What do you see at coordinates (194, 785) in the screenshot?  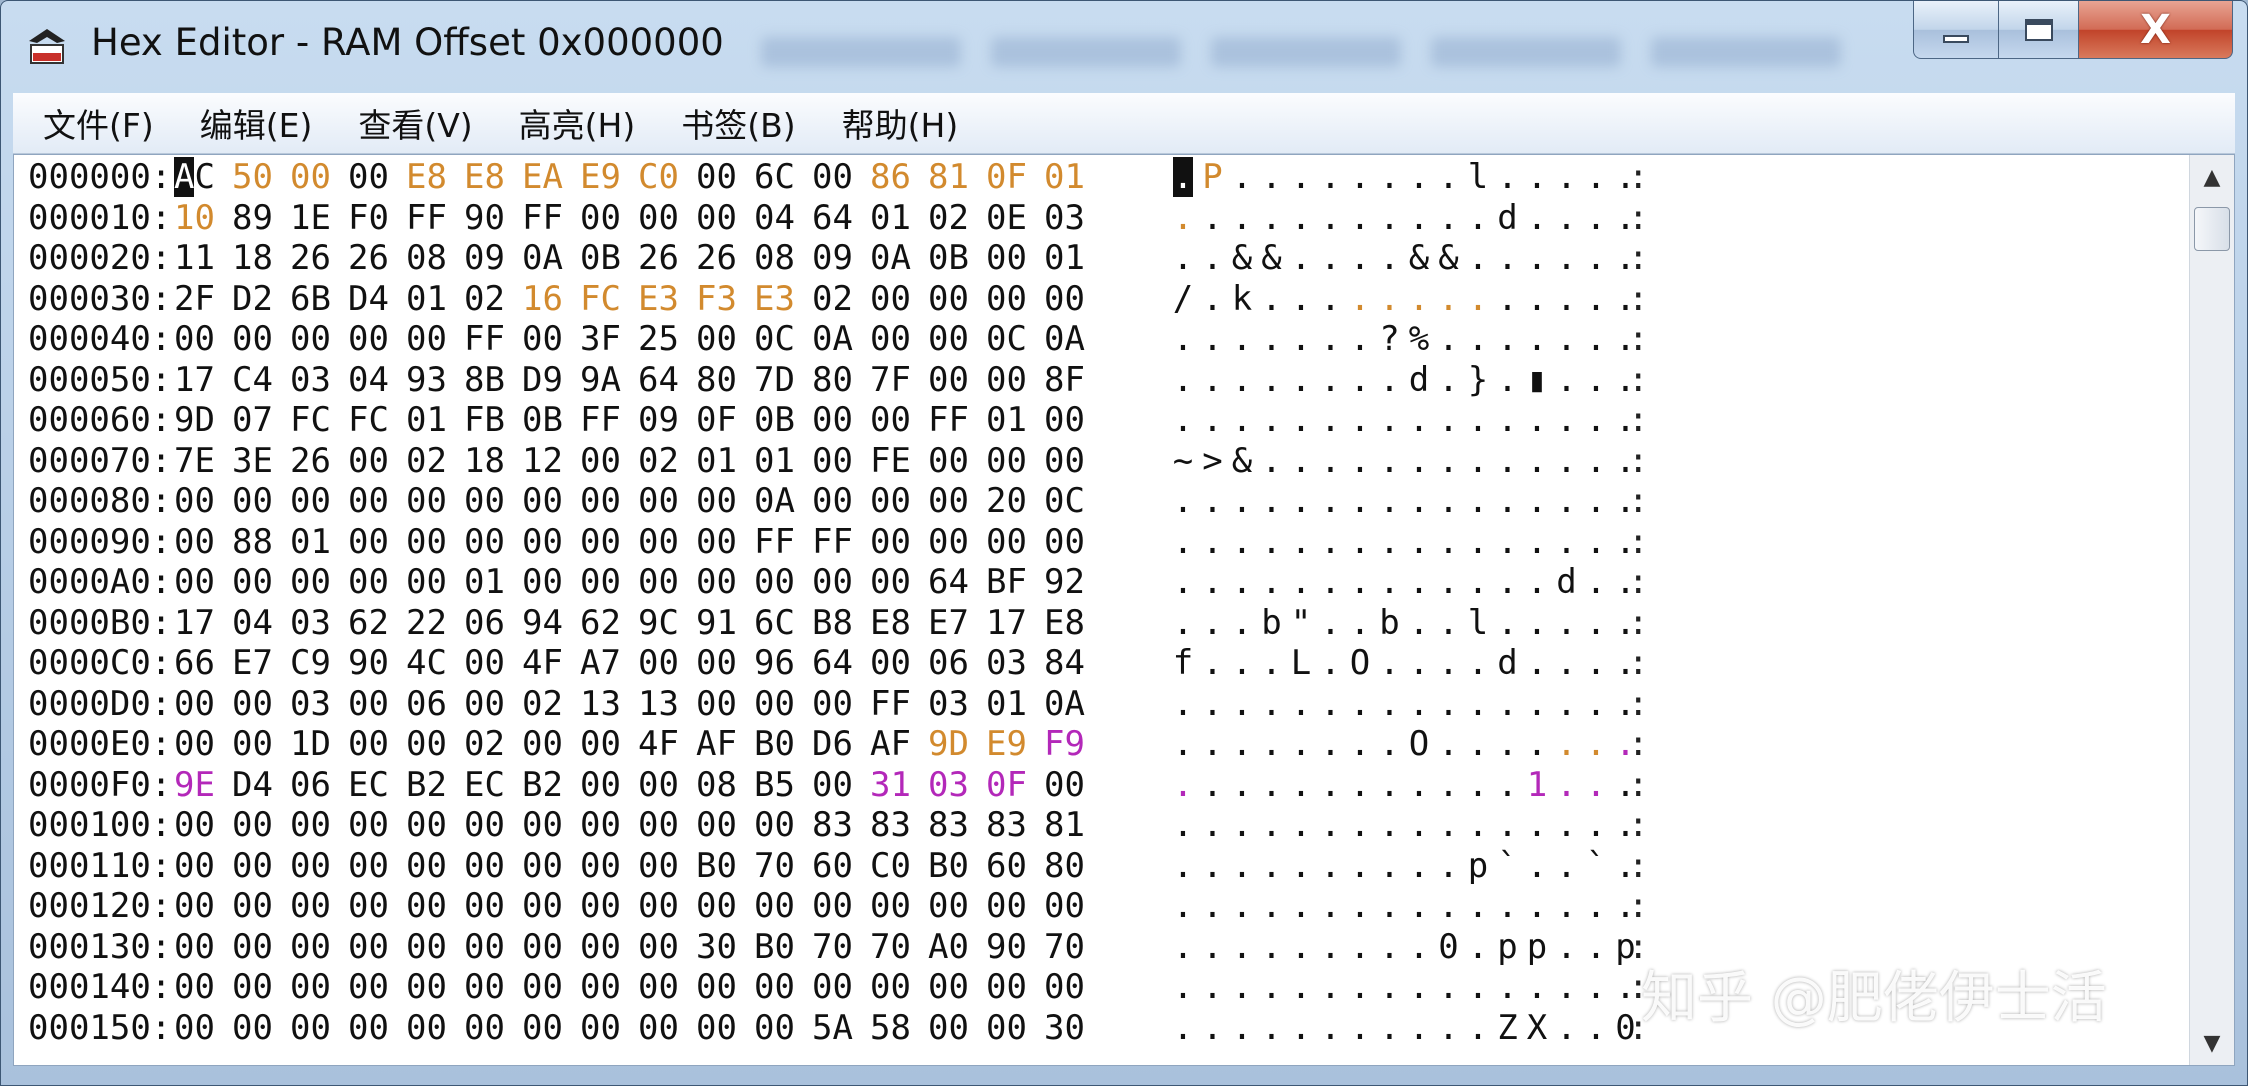 I see `hex-byte: 9E` at bounding box center [194, 785].